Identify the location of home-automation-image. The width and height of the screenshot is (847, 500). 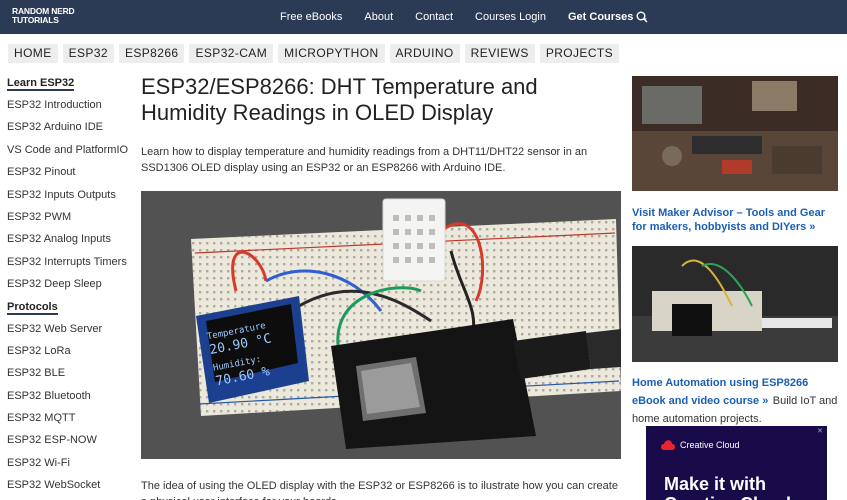
(735, 304).